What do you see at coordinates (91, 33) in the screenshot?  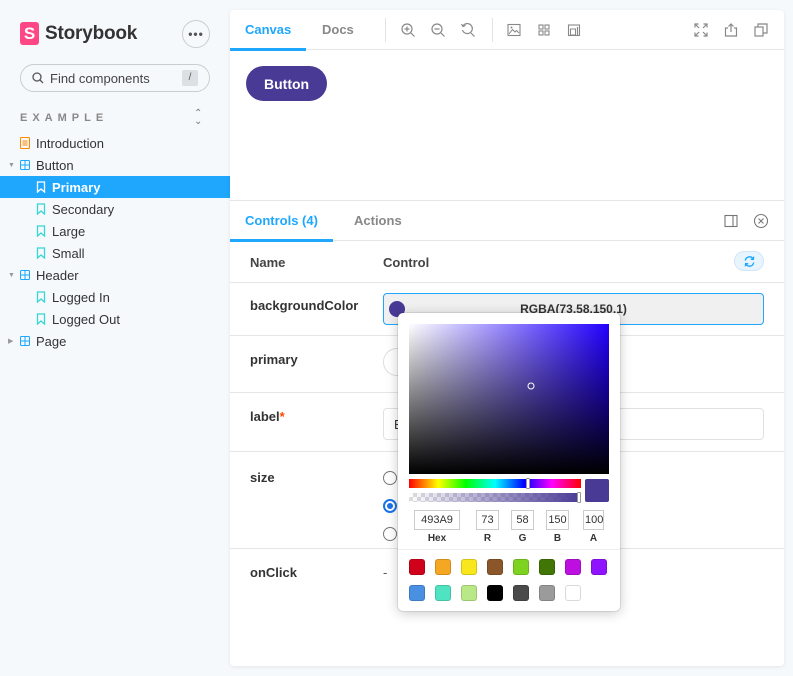 I see `brand-name: Storybook` at bounding box center [91, 33].